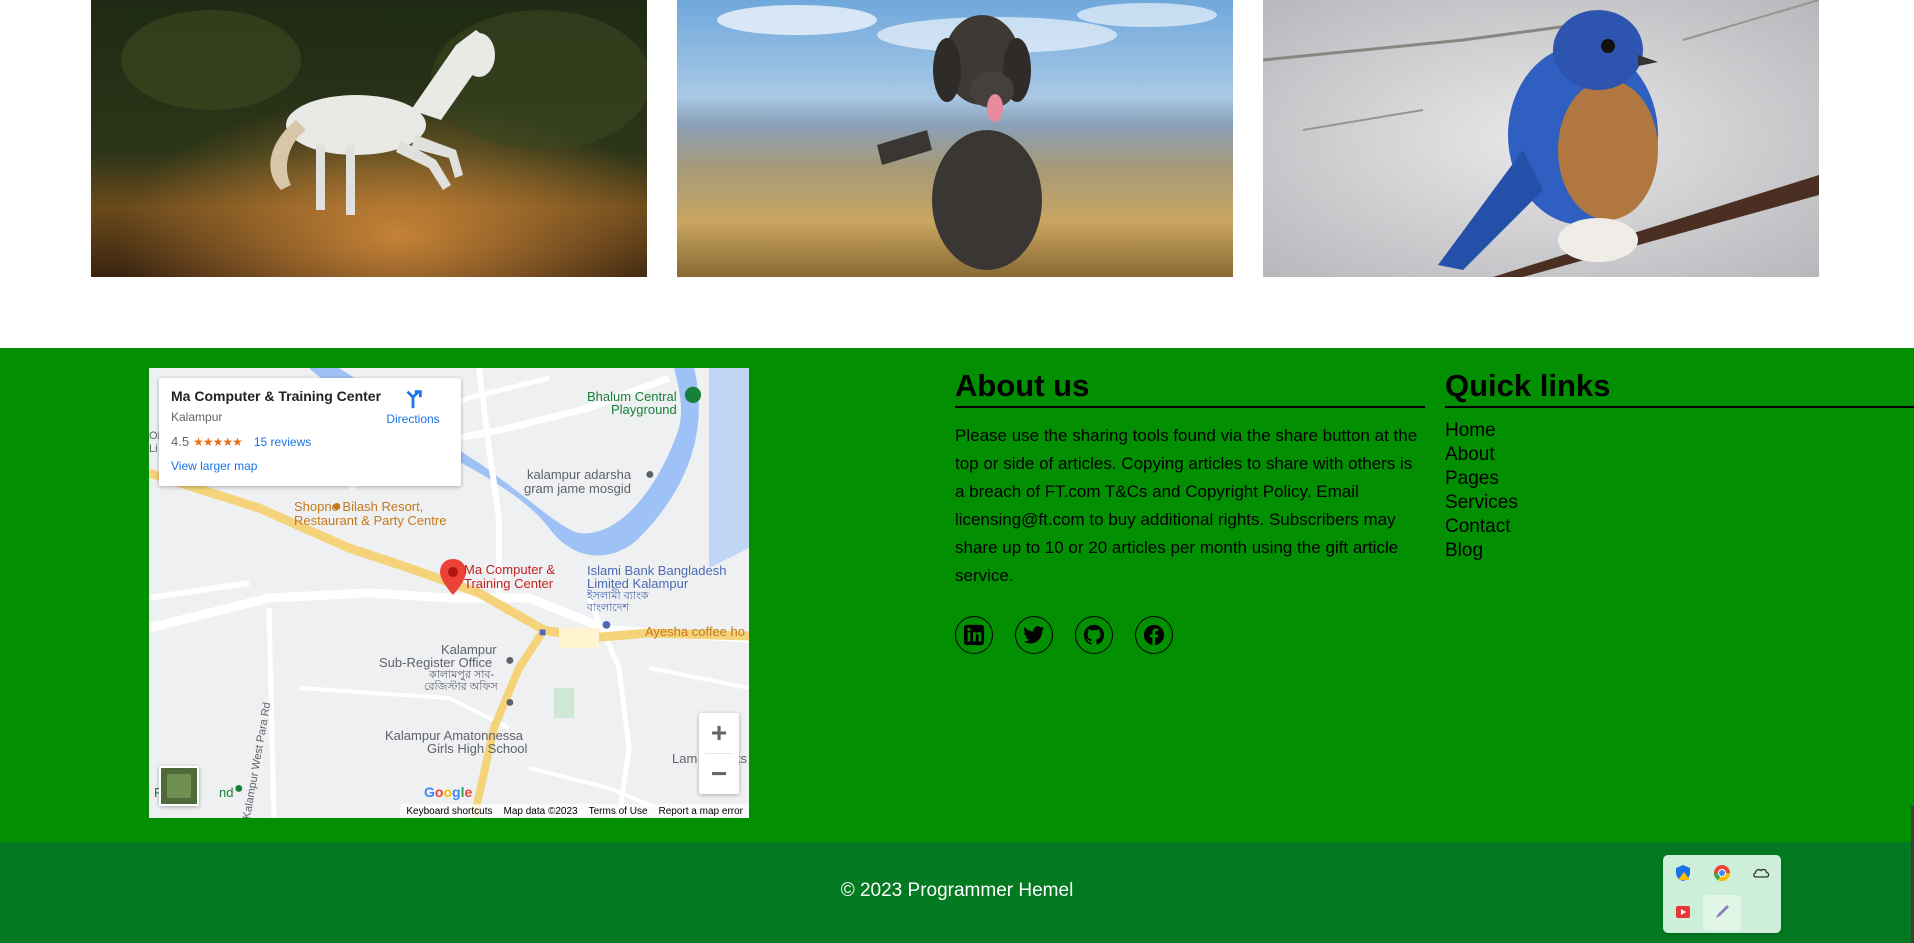 The height and width of the screenshot is (943, 1914). What do you see at coordinates (1683, 912) in the screenshot?
I see `video-recorder-icon` at bounding box center [1683, 912].